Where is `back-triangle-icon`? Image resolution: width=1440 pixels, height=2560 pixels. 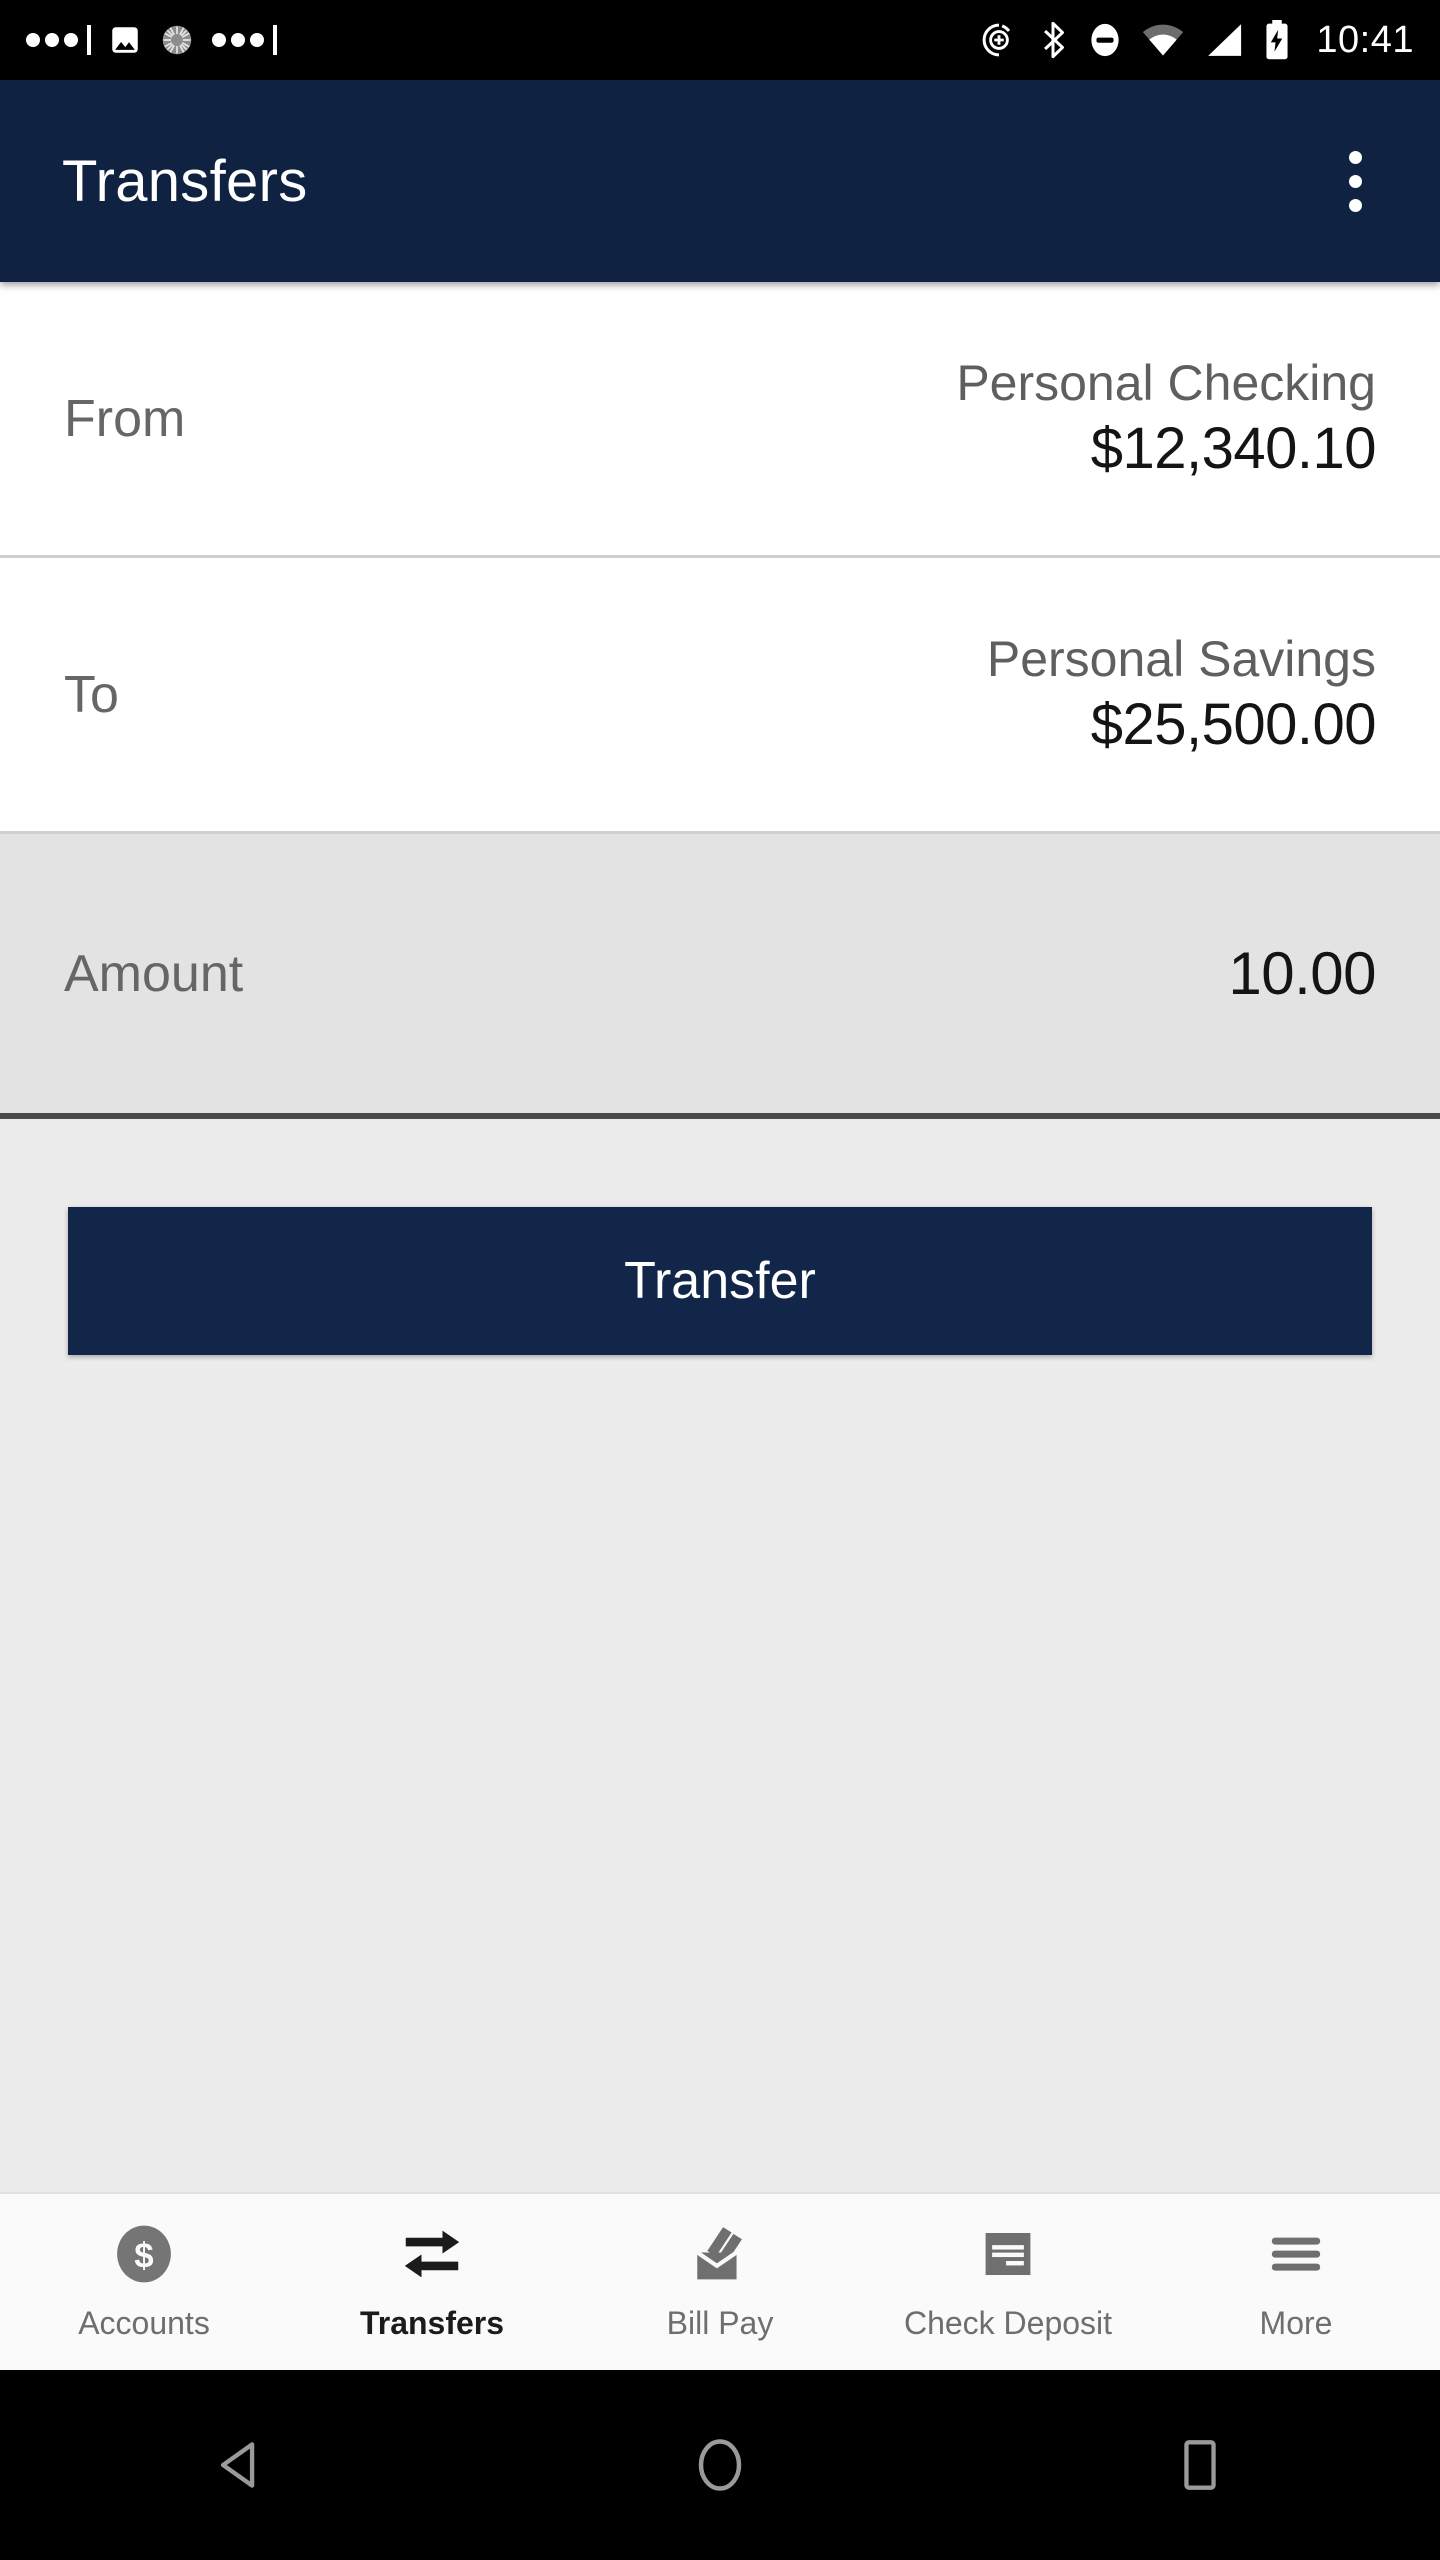
back-triangle-icon is located at coordinates (240, 2465).